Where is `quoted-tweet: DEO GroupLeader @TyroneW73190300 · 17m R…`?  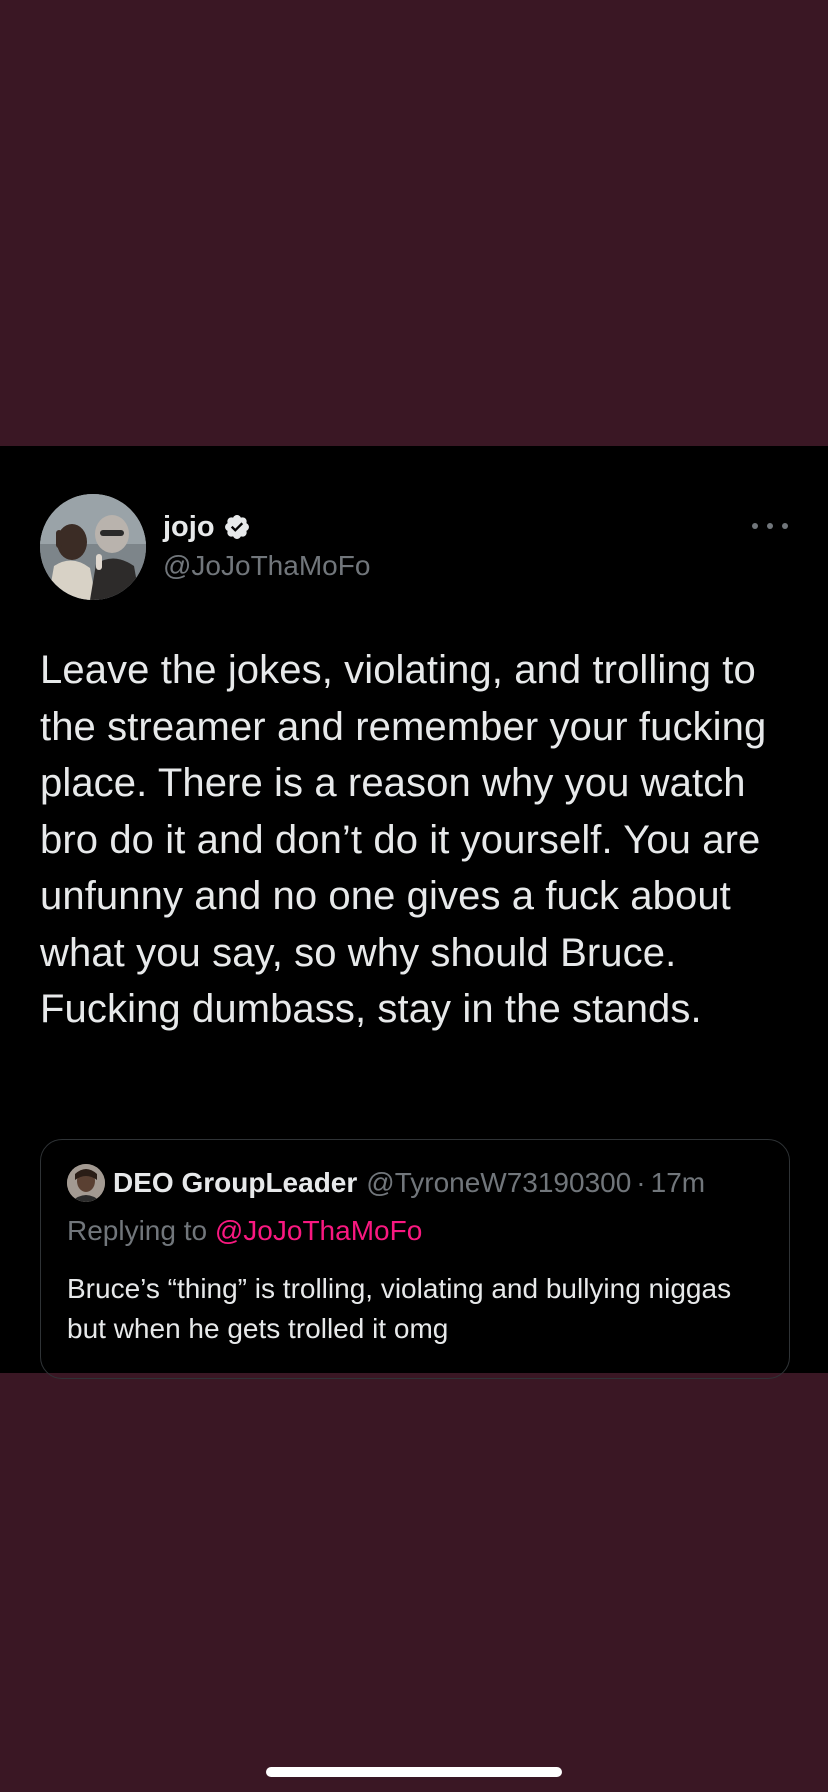
quoted-tweet: DEO GroupLeader @TyroneW73190300 · 17m R… is located at coordinates (415, 1259).